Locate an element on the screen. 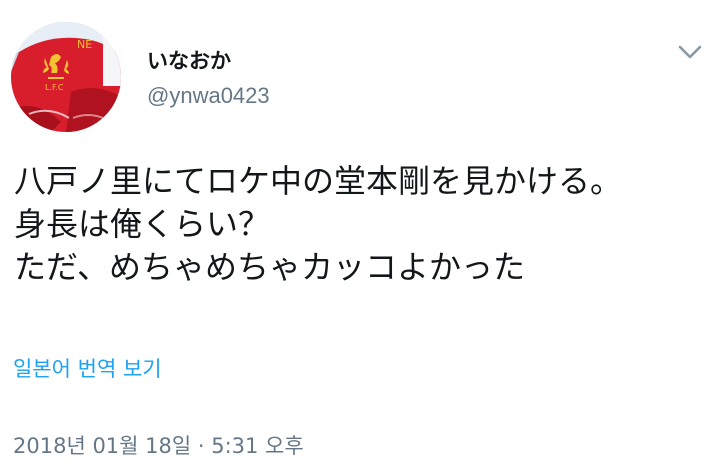  tweet-line: 八戸ノ里にてロケ中の堂本剛を見かける。 is located at coordinates (318, 181).